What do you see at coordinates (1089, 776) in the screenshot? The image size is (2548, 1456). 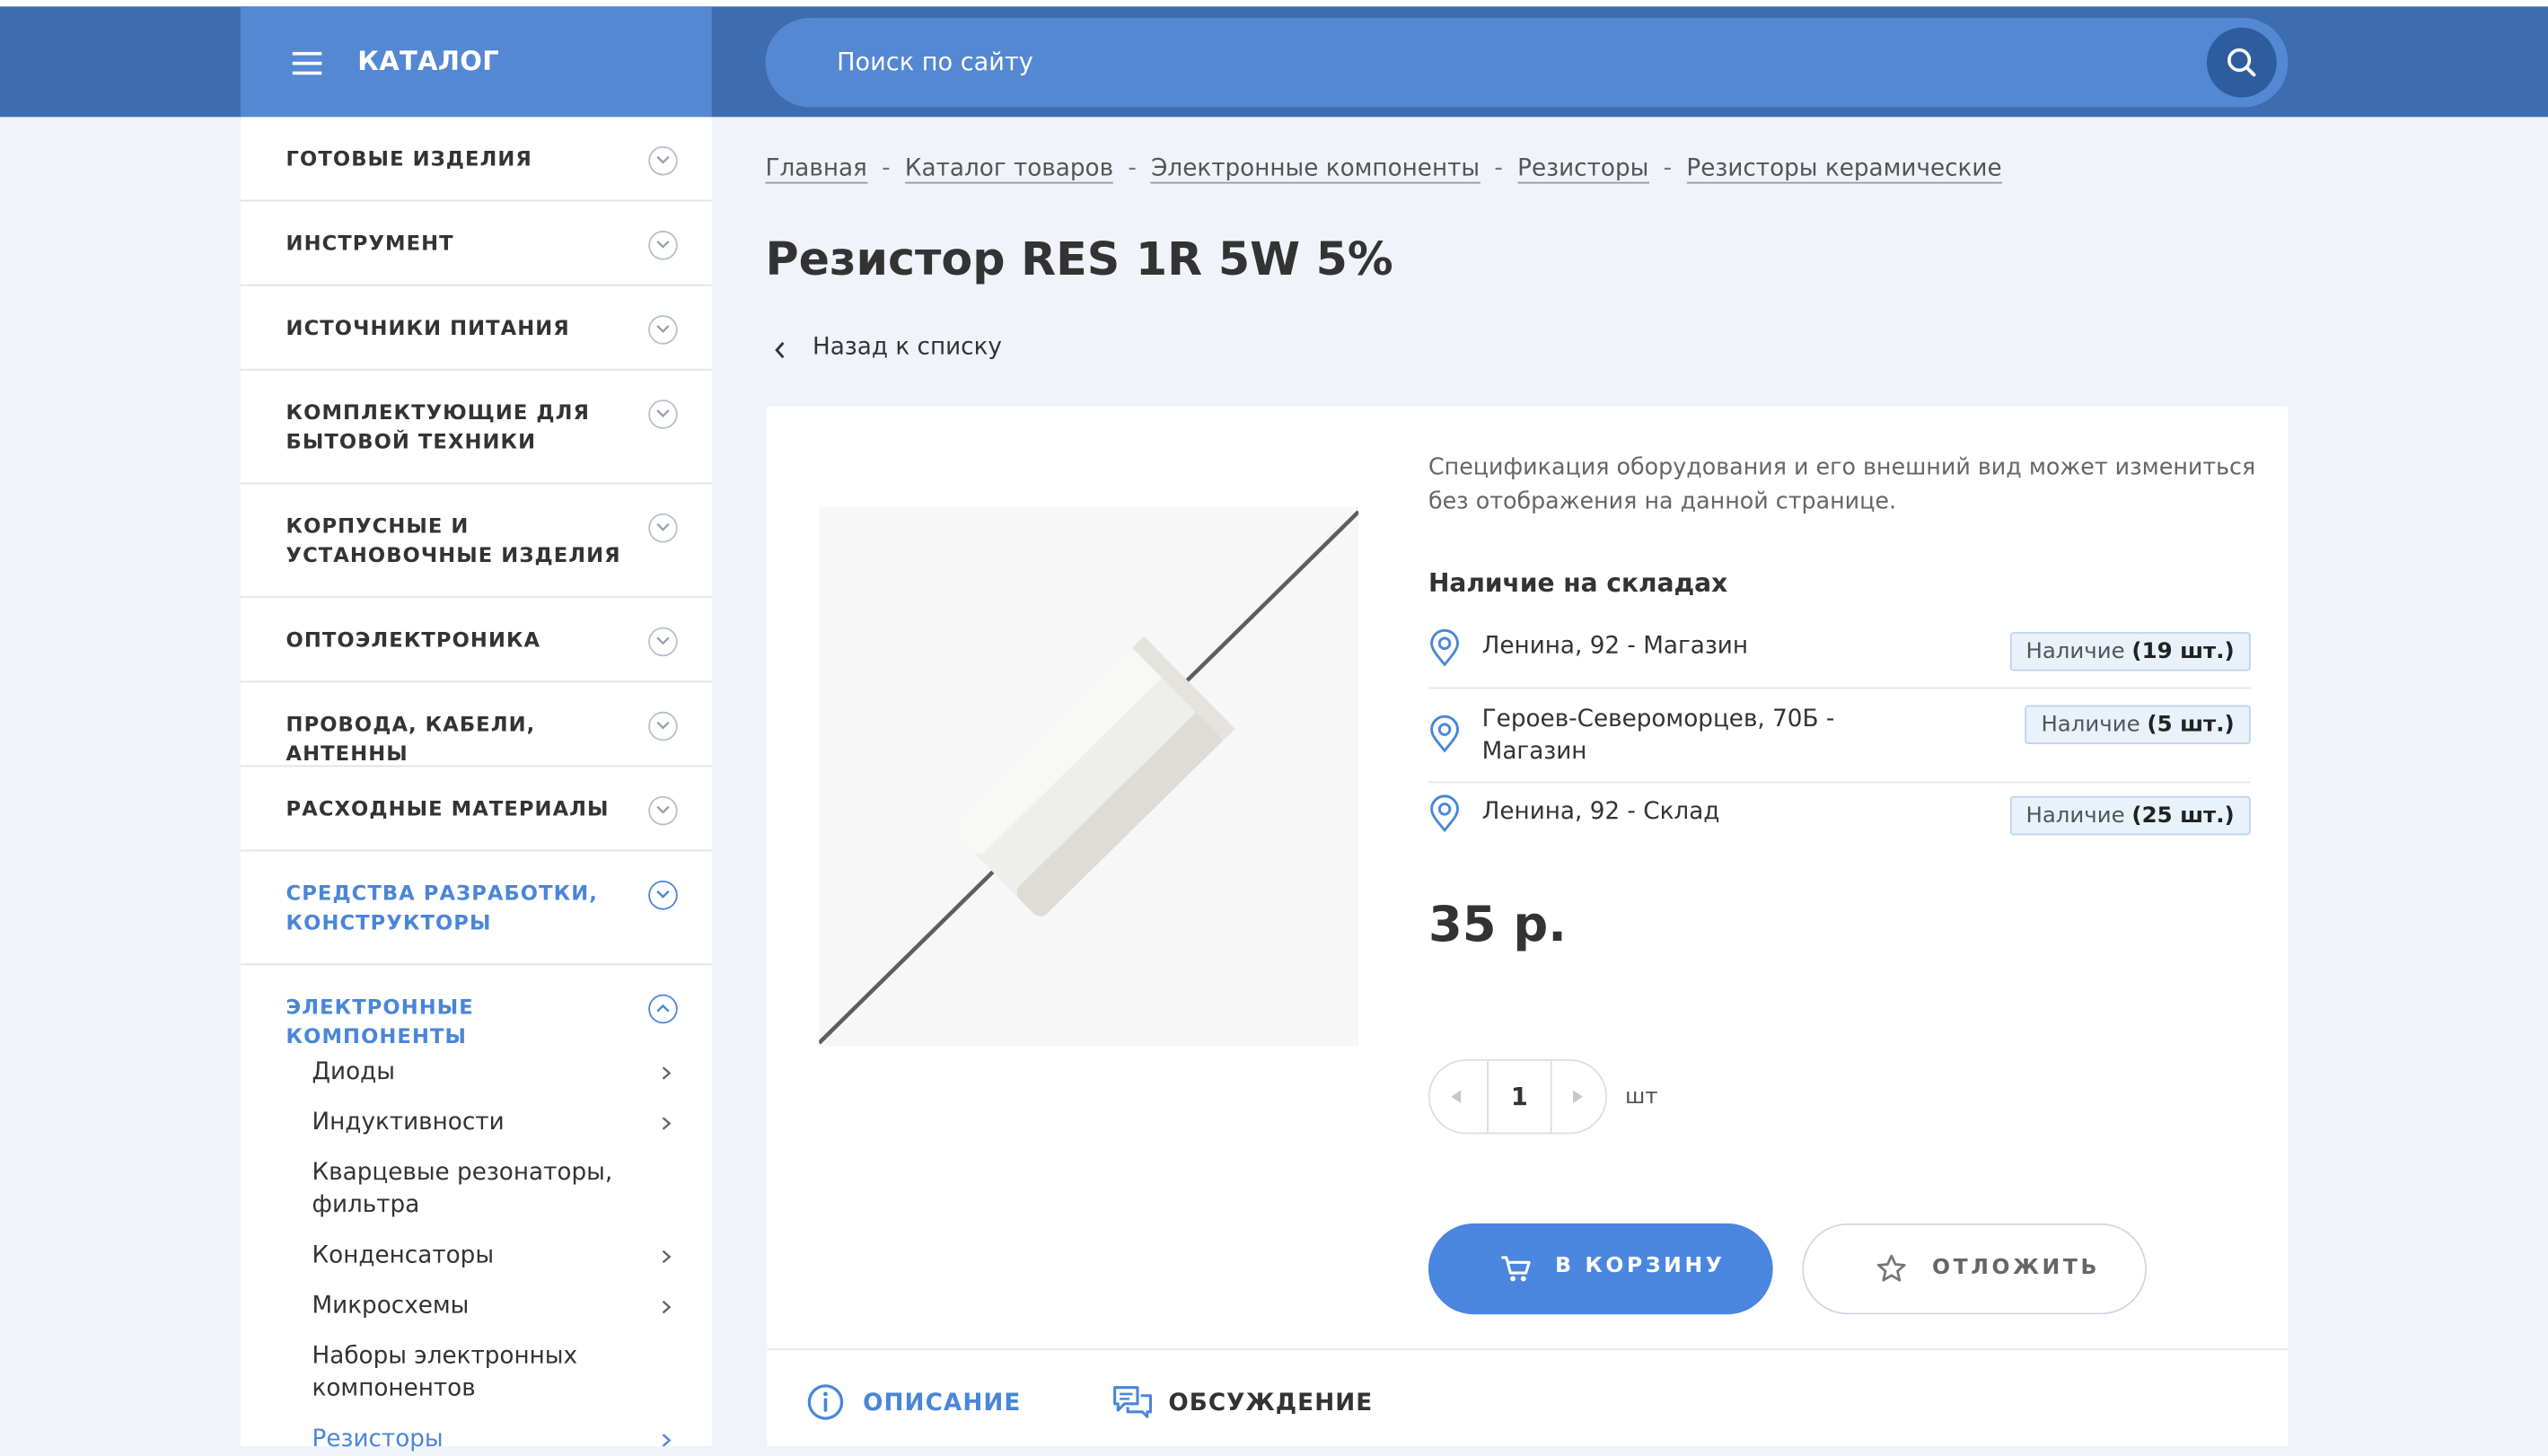 I see `product-image` at bounding box center [1089, 776].